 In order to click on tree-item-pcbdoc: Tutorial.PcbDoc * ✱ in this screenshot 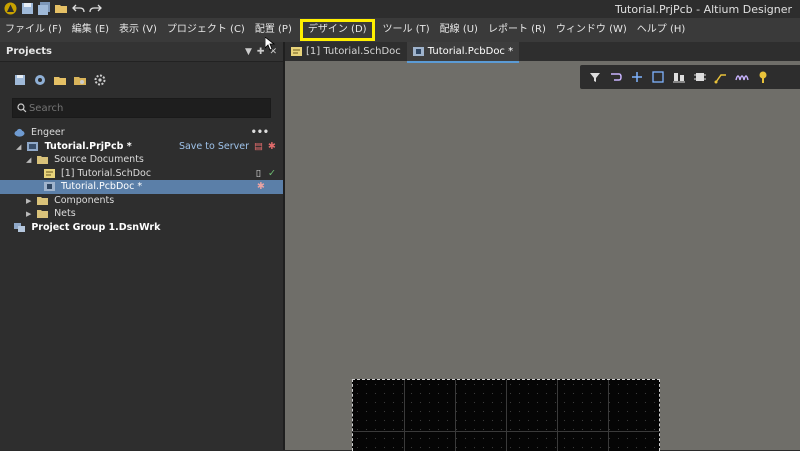, I will do `click(141, 187)`.